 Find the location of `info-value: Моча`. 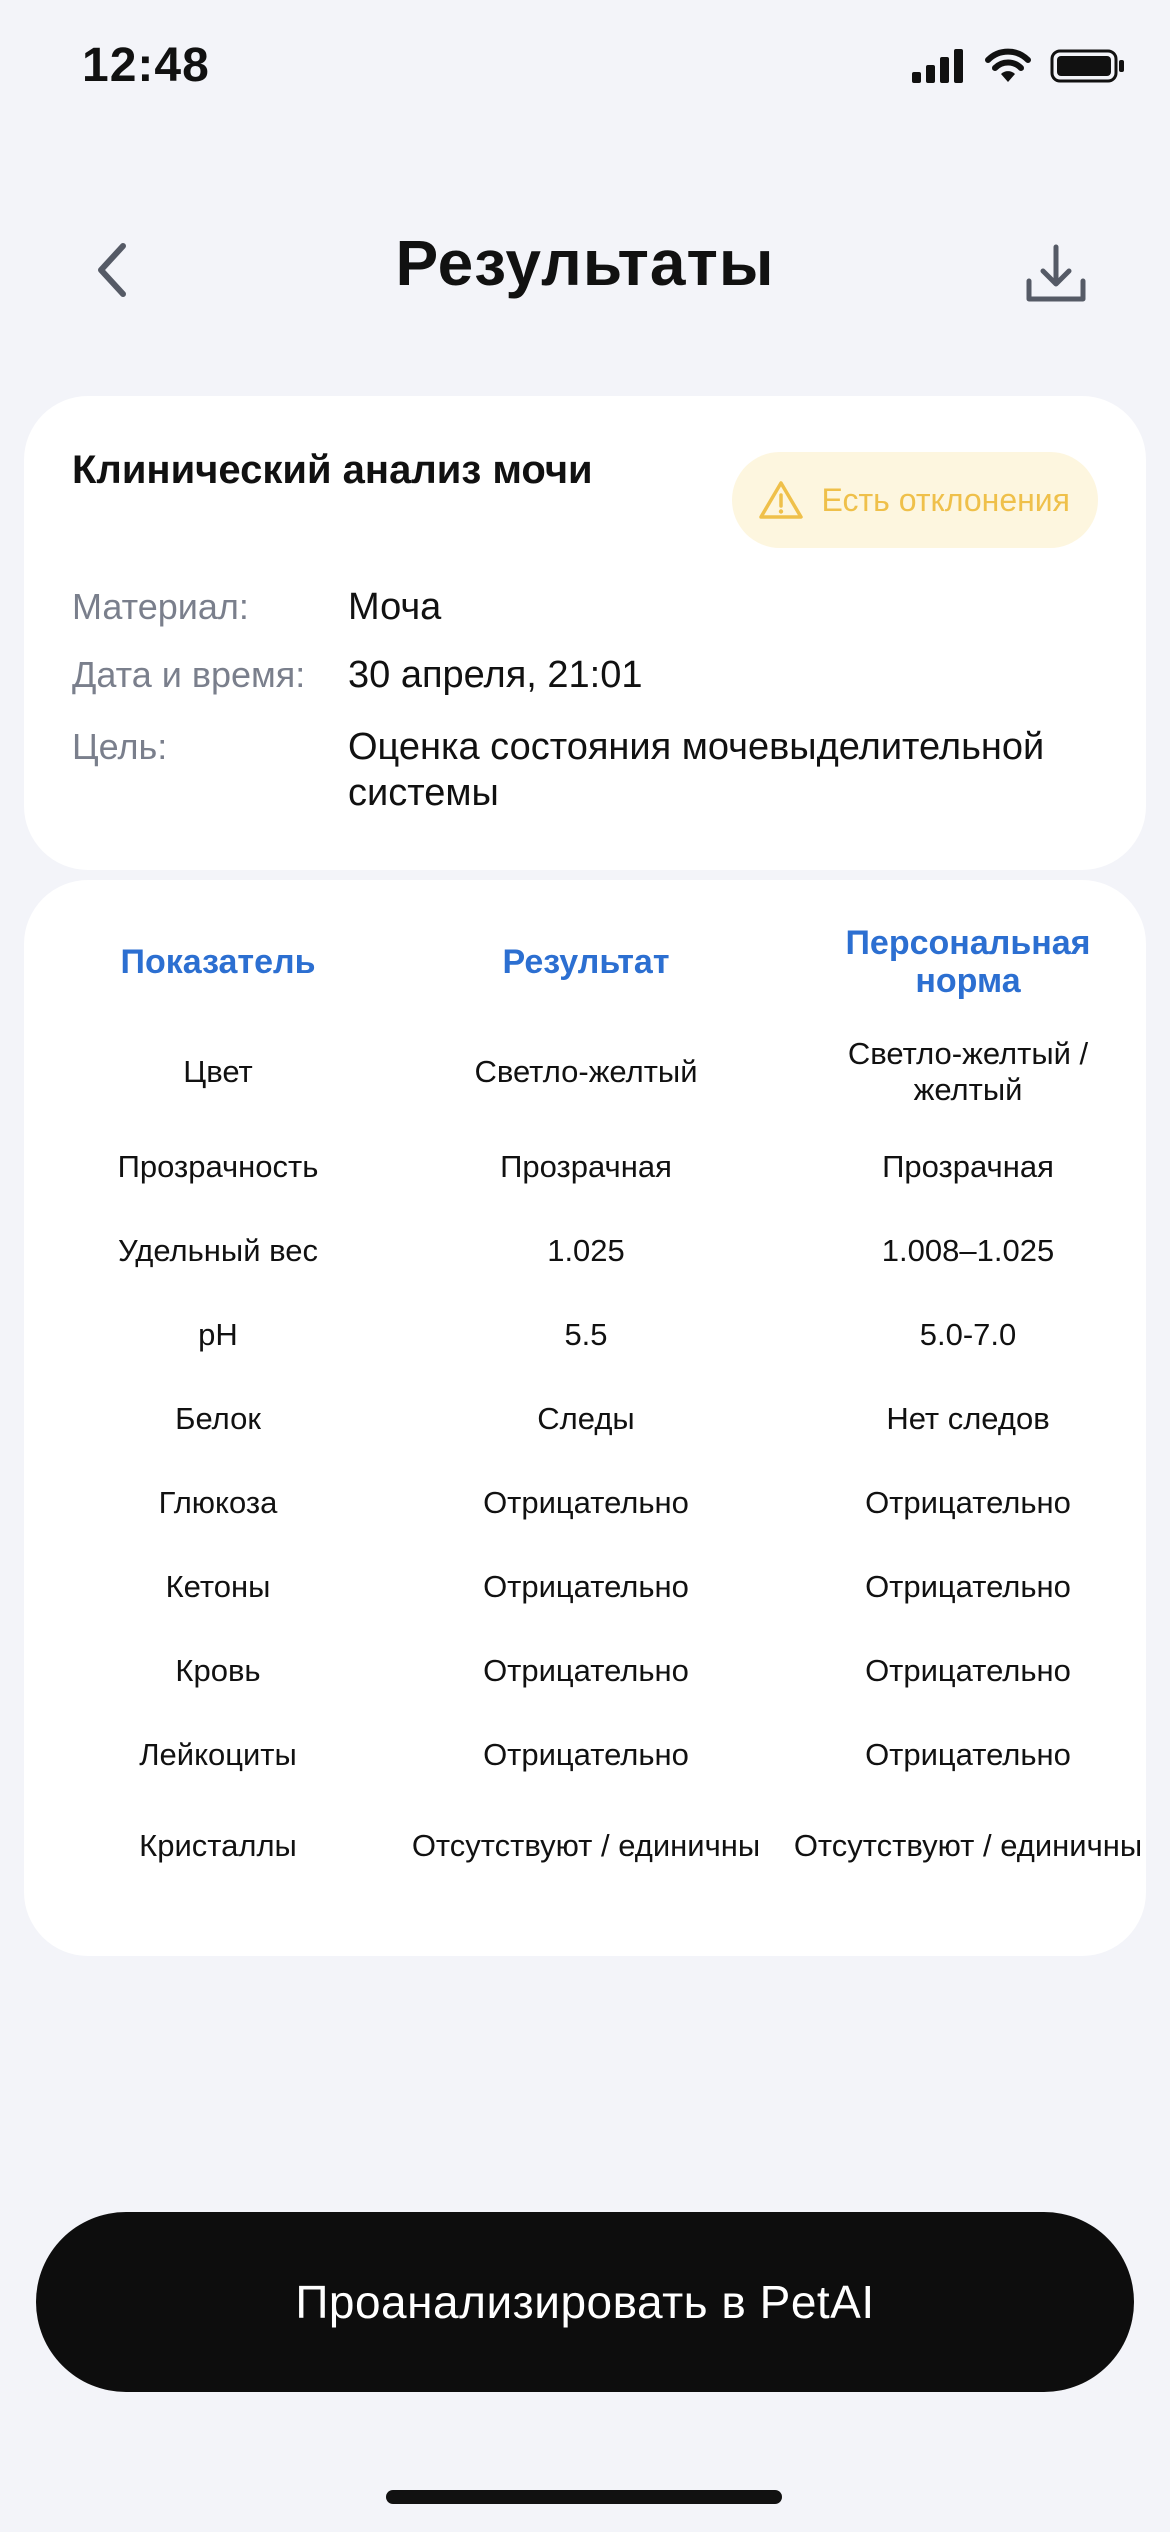

info-value: Моча is located at coordinates (395, 607).